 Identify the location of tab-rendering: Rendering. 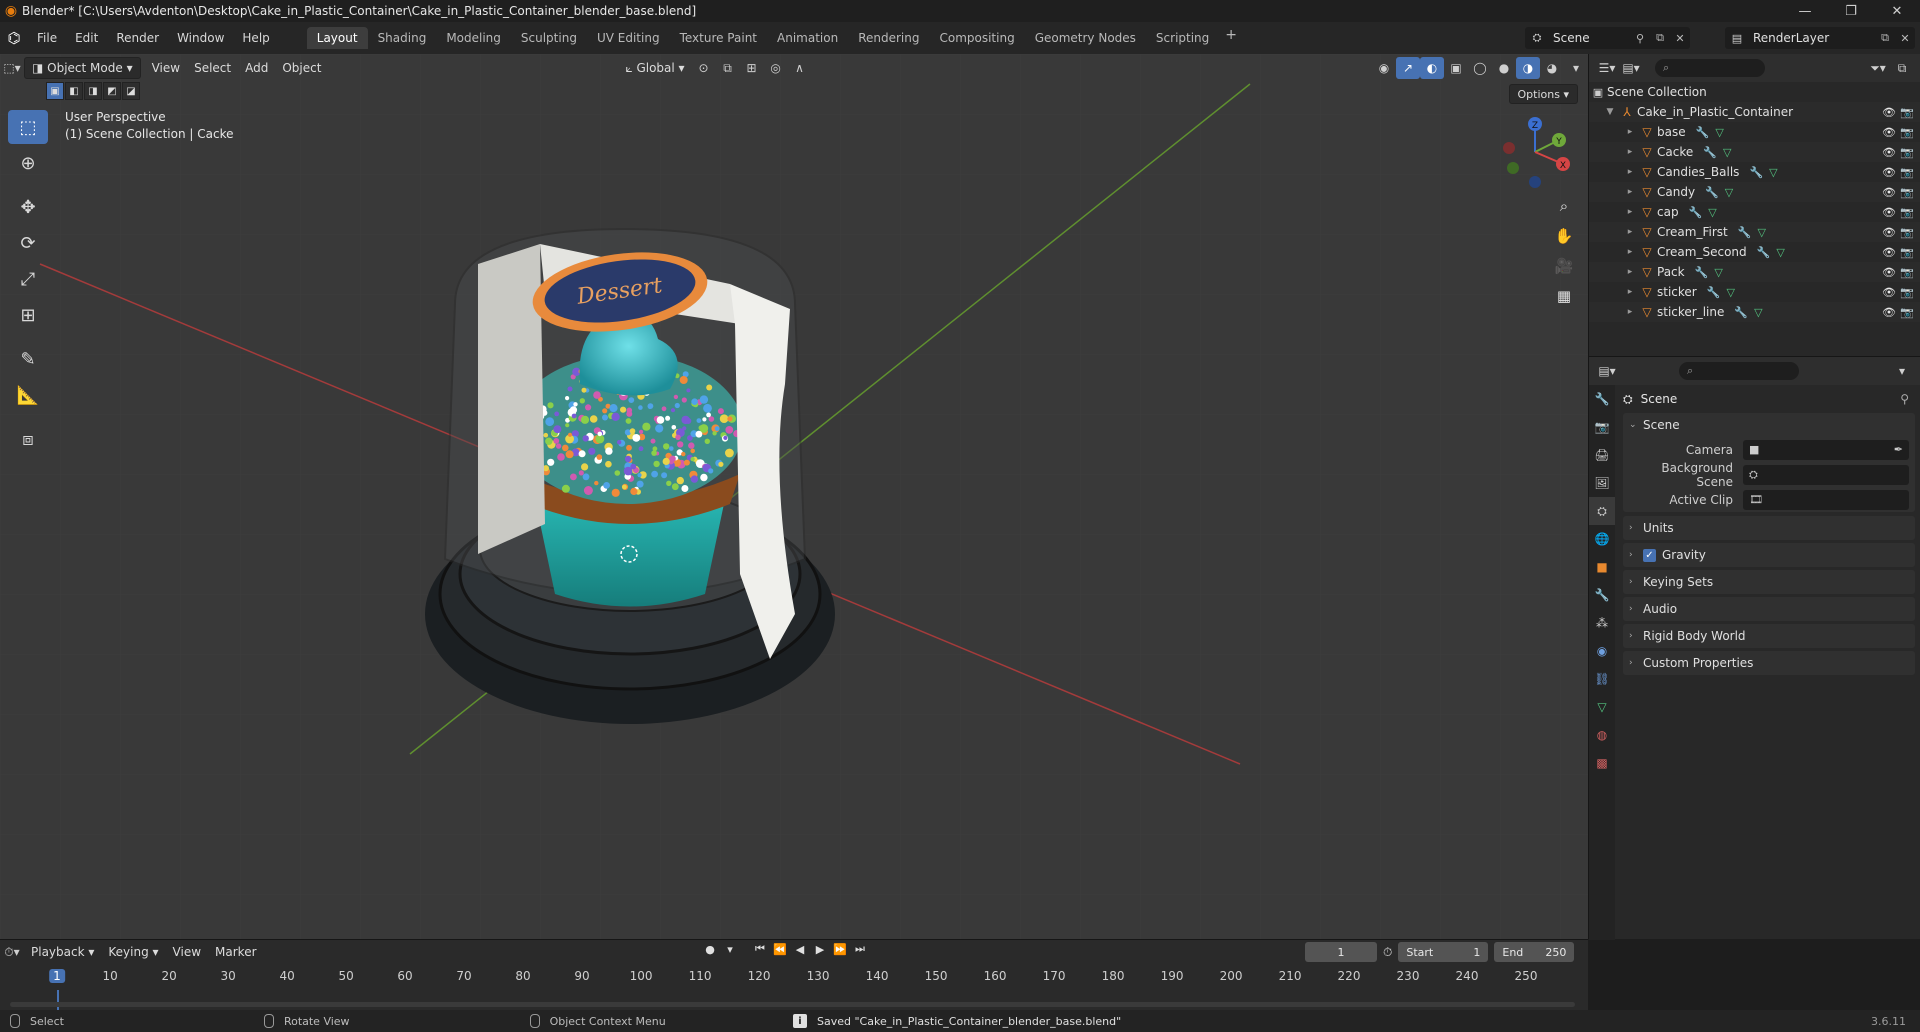
(888, 38).